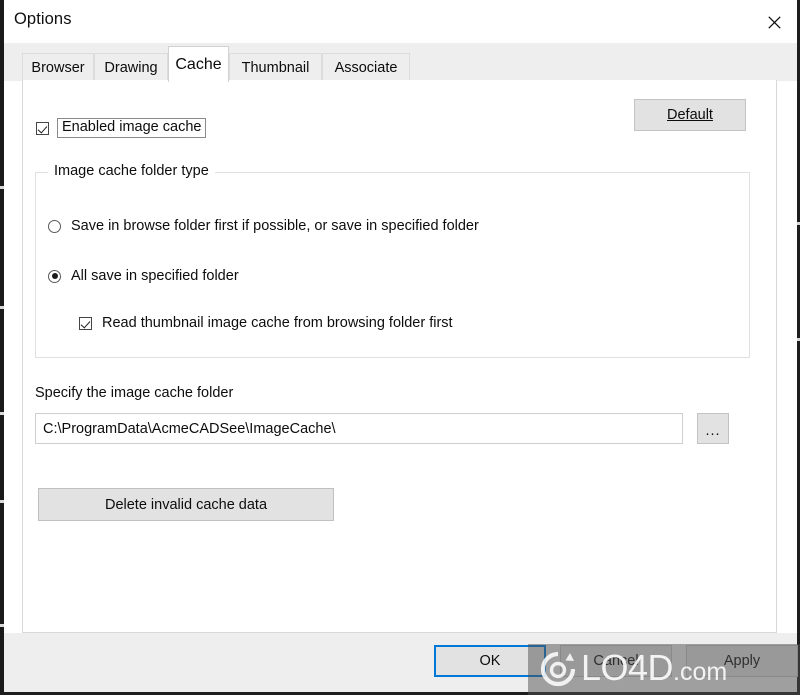 This screenshot has width=800, height=695. I want to click on window-border-left, so click(2, 347).